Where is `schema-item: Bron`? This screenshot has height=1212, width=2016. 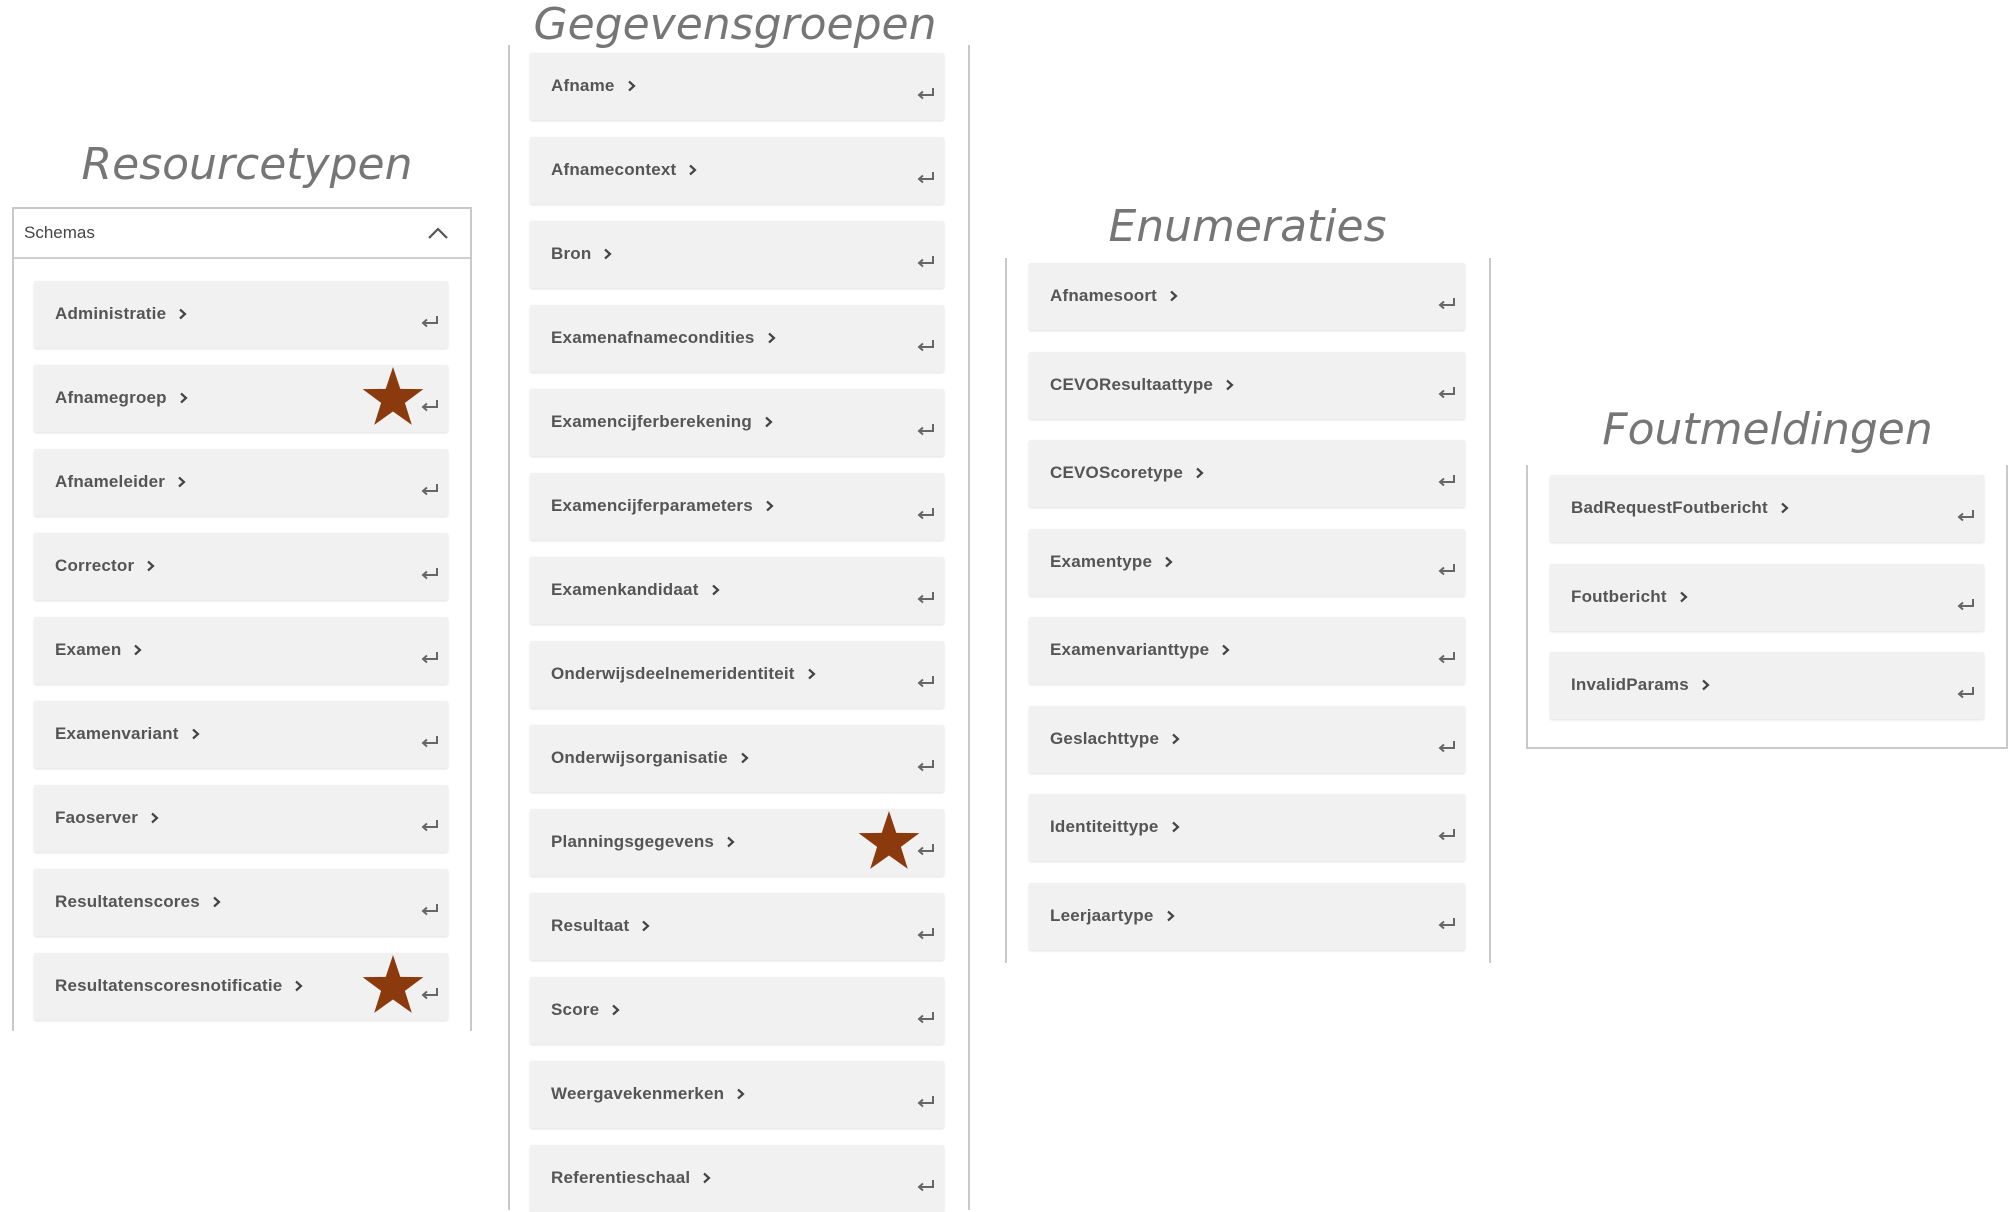 schema-item: Bron is located at coordinates (737, 254).